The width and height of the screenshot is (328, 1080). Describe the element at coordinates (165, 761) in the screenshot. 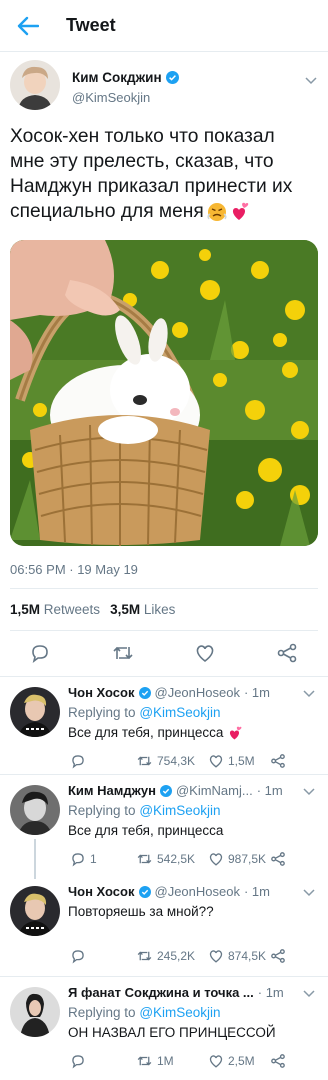

I see `retweet-button: 754,3K` at that location.